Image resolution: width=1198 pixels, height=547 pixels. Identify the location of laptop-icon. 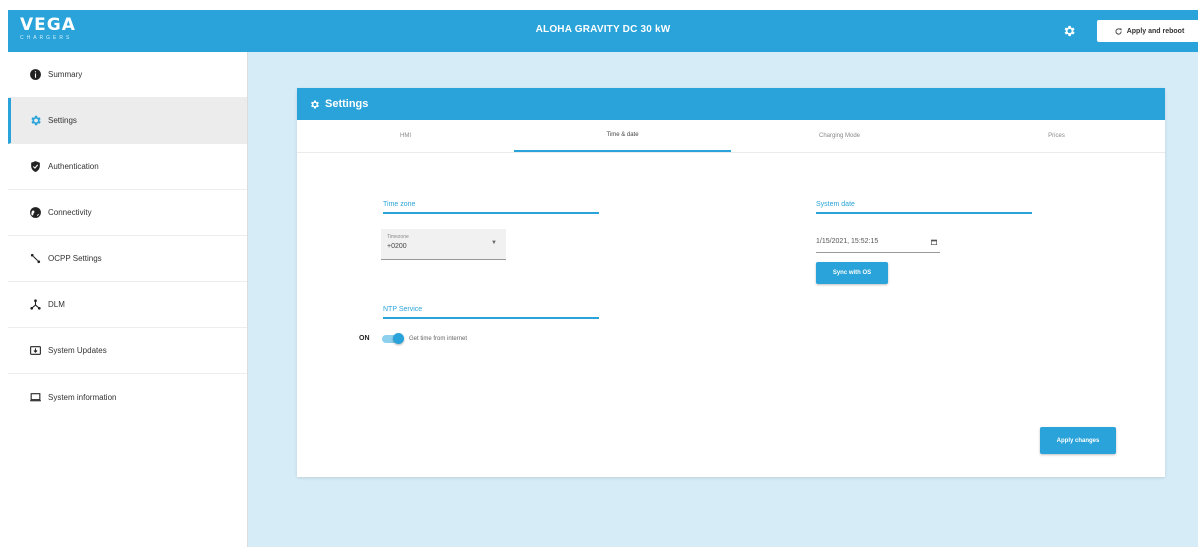
(35, 396).